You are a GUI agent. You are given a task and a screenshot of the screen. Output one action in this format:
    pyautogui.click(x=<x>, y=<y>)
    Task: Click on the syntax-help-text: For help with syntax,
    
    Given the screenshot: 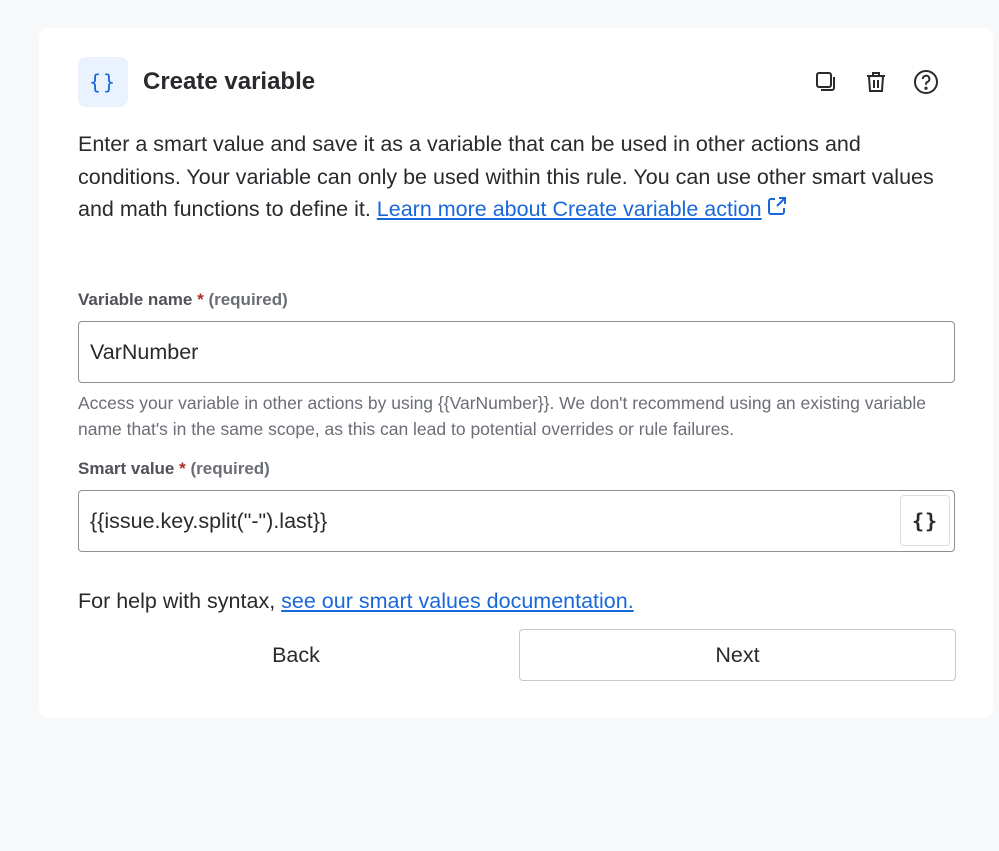 What is the action you would take?
    pyautogui.click(x=180, y=601)
    